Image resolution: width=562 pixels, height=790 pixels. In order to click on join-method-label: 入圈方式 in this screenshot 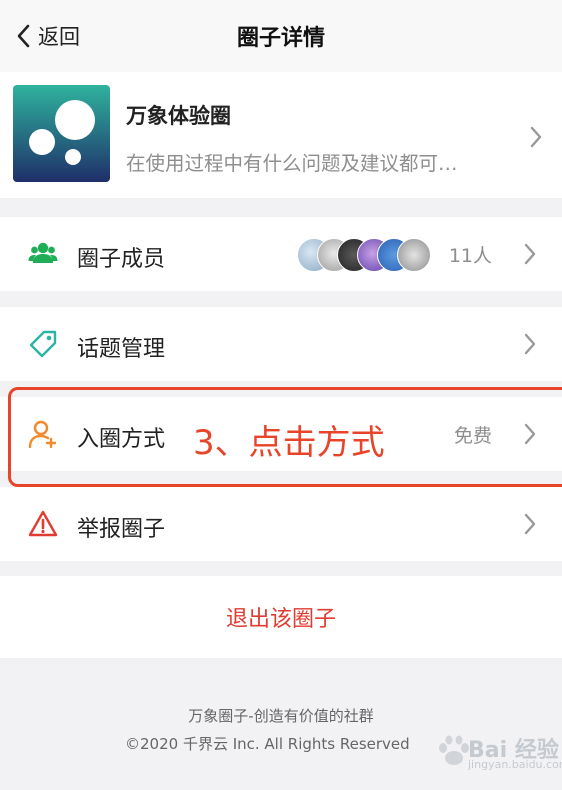, I will do `click(121, 439)`.